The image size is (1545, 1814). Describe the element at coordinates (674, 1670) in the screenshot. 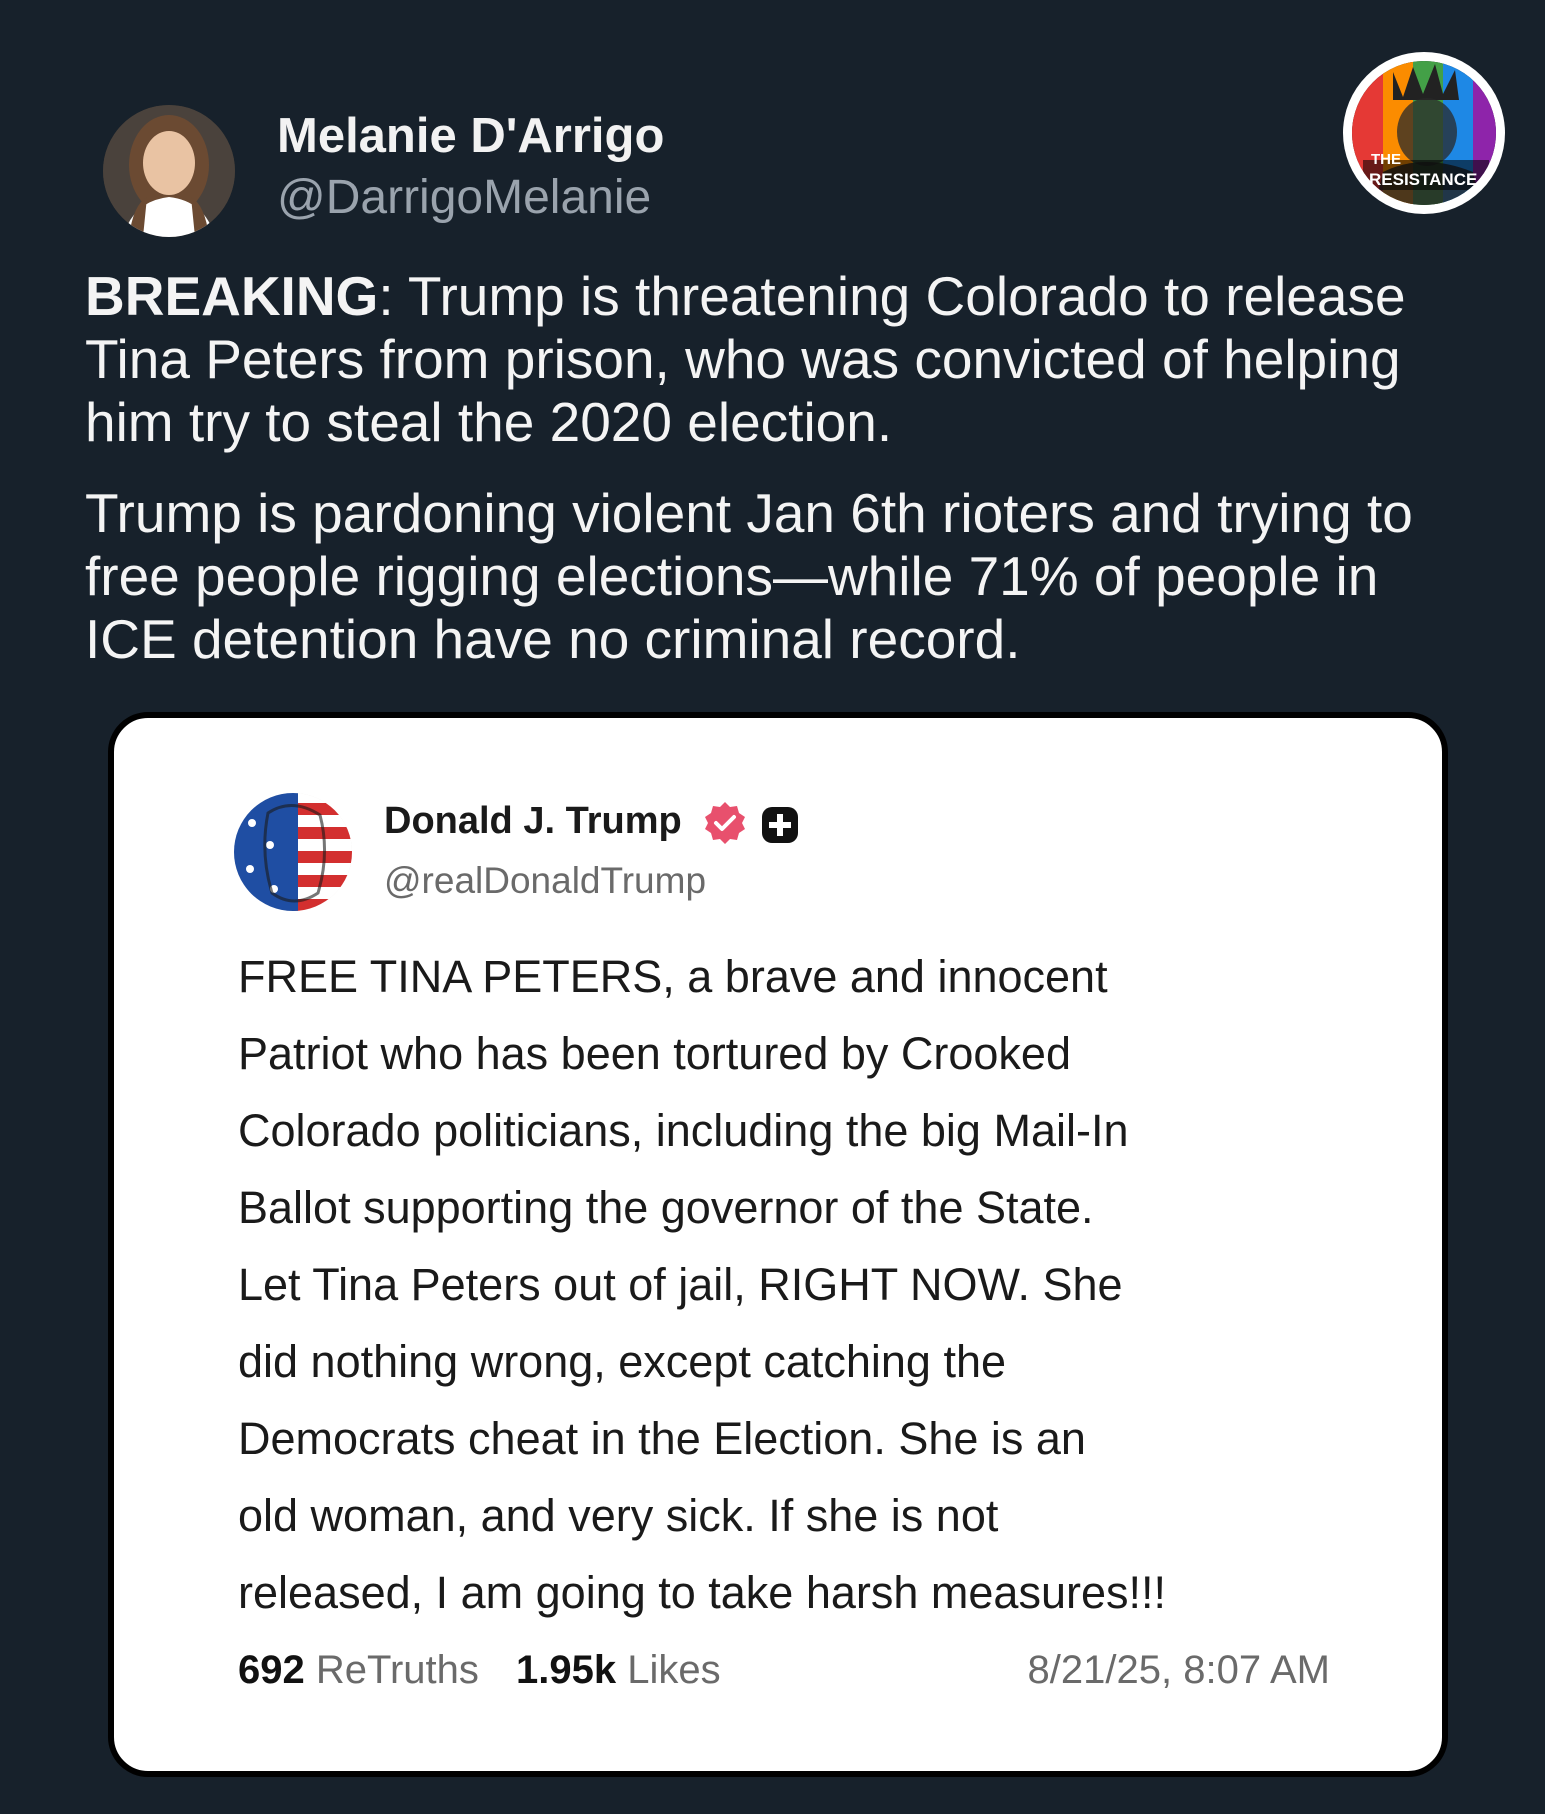

I see `likes-label: Likes` at that location.